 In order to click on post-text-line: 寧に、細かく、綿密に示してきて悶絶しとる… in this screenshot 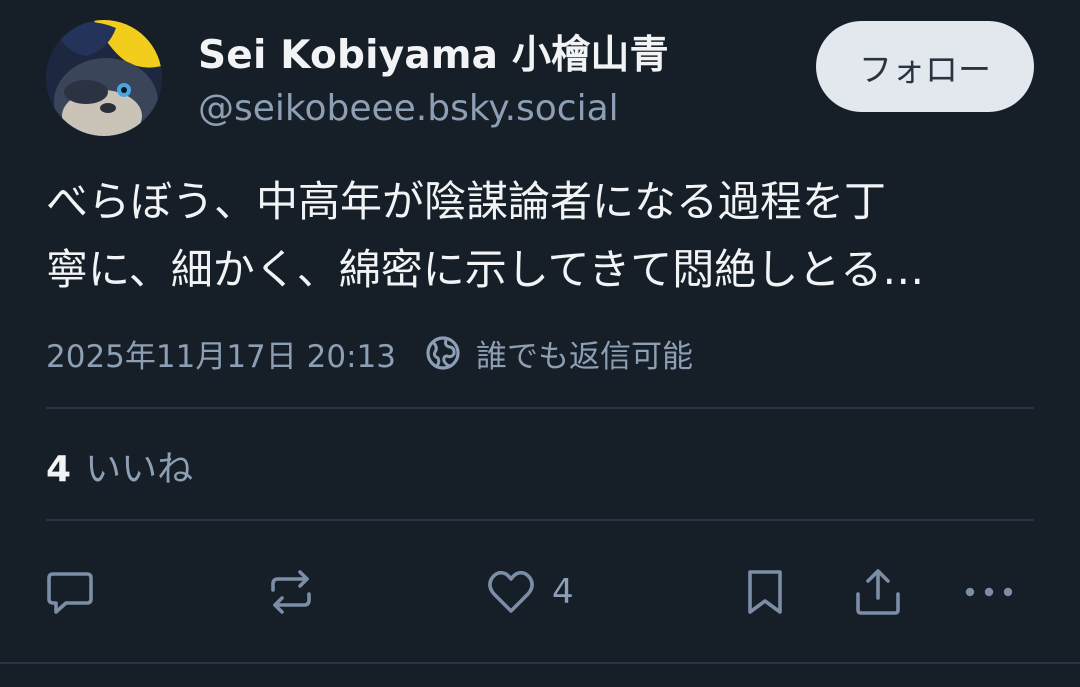, I will do `click(485, 269)`.